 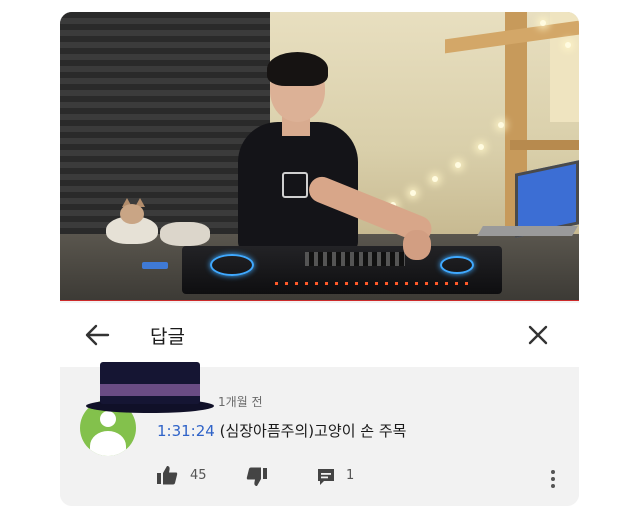 I want to click on comment-body: (심장아픔주의)고양이 손 주목, so click(x=310, y=431).